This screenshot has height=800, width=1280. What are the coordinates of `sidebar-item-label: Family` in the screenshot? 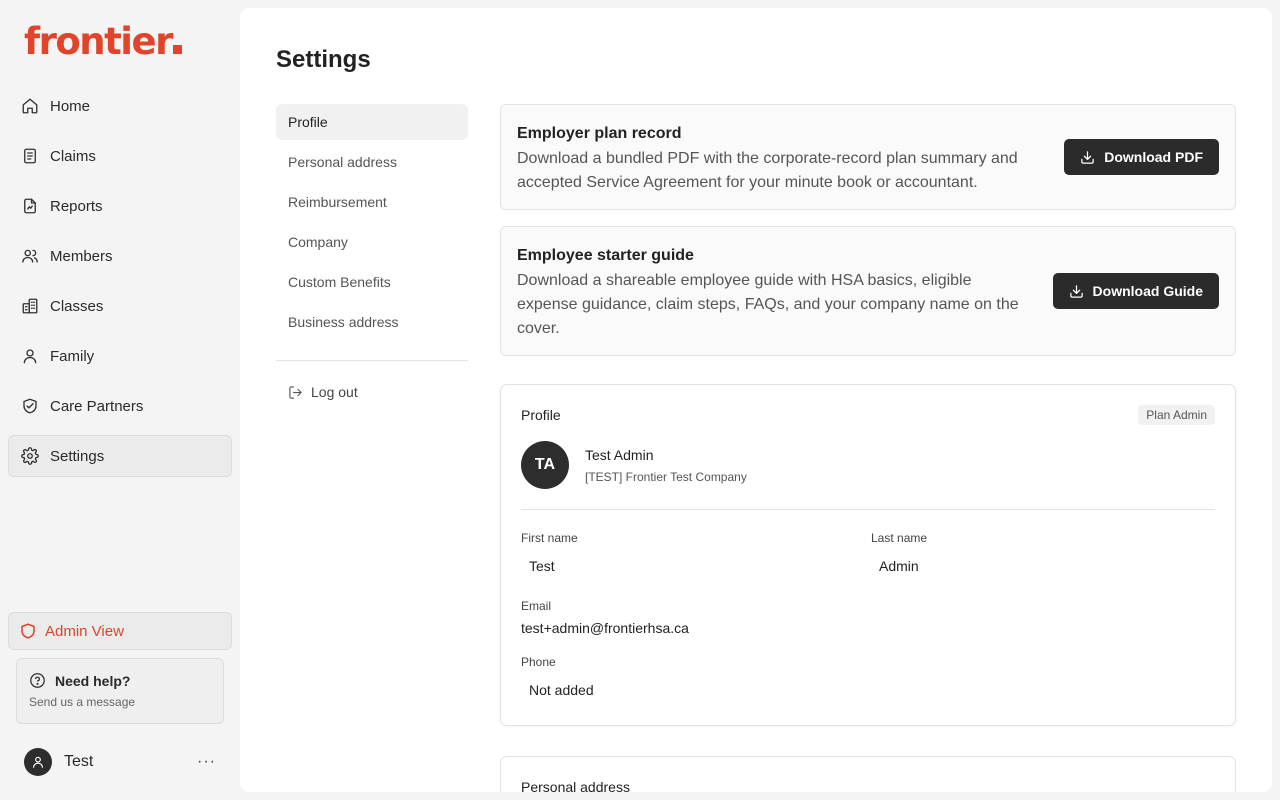 It's located at (72, 356).